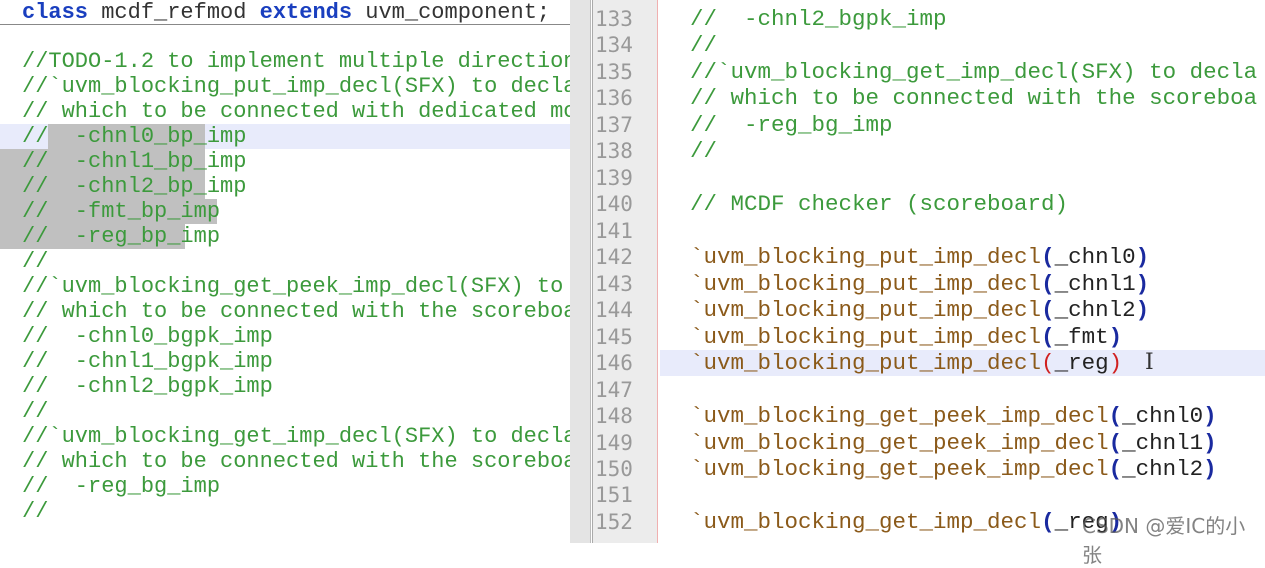 This screenshot has height=568, width=1265. What do you see at coordinates (614, 337) in the screenshot?
I see `line-number: 145` at bounding box center [614, 337].